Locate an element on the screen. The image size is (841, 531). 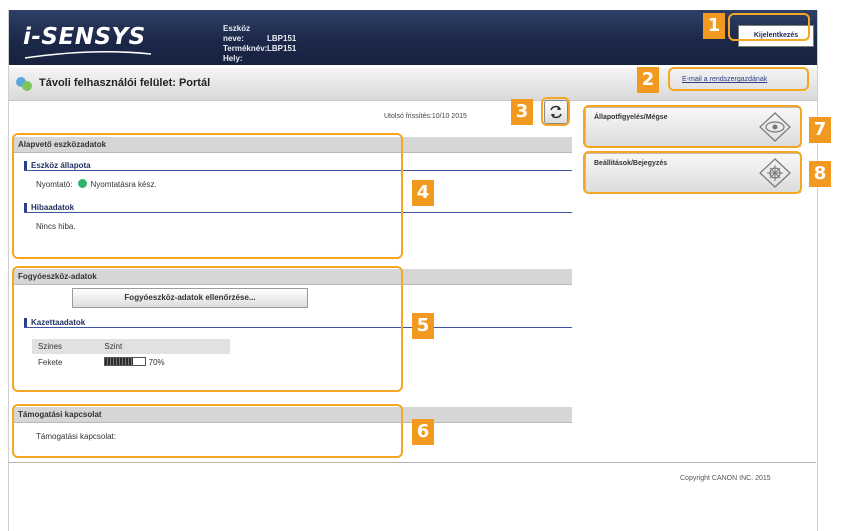
callout-badge: 1 is located at coordinates (714, 26).